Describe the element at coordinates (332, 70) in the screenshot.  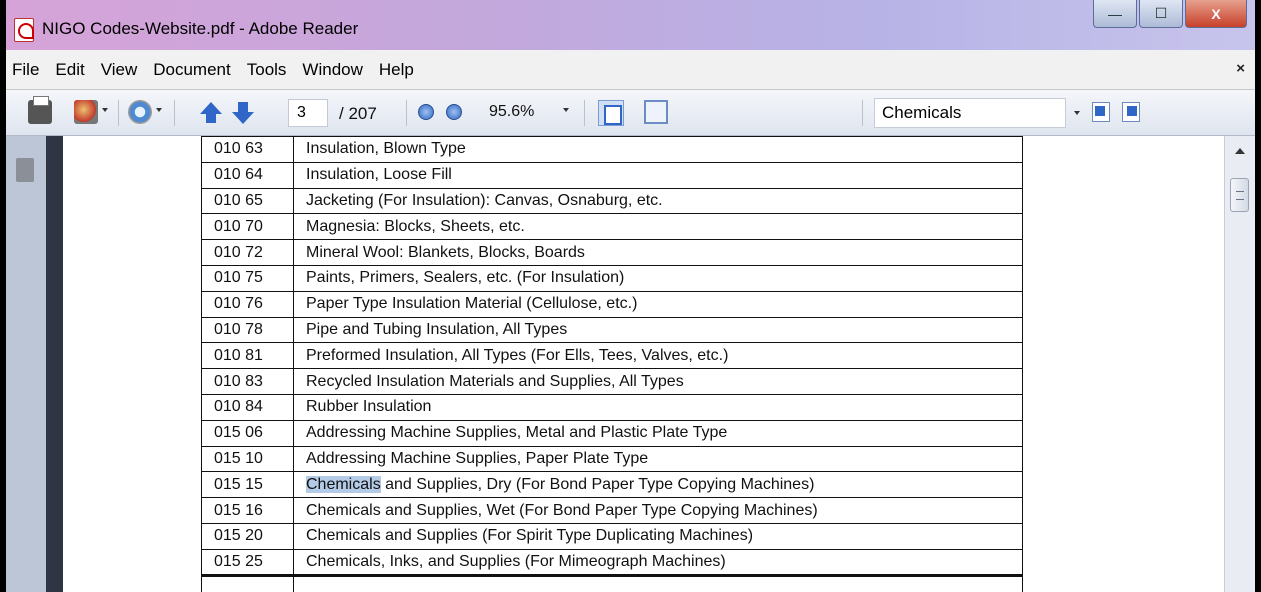
I see `menu-window: Window` at that location.